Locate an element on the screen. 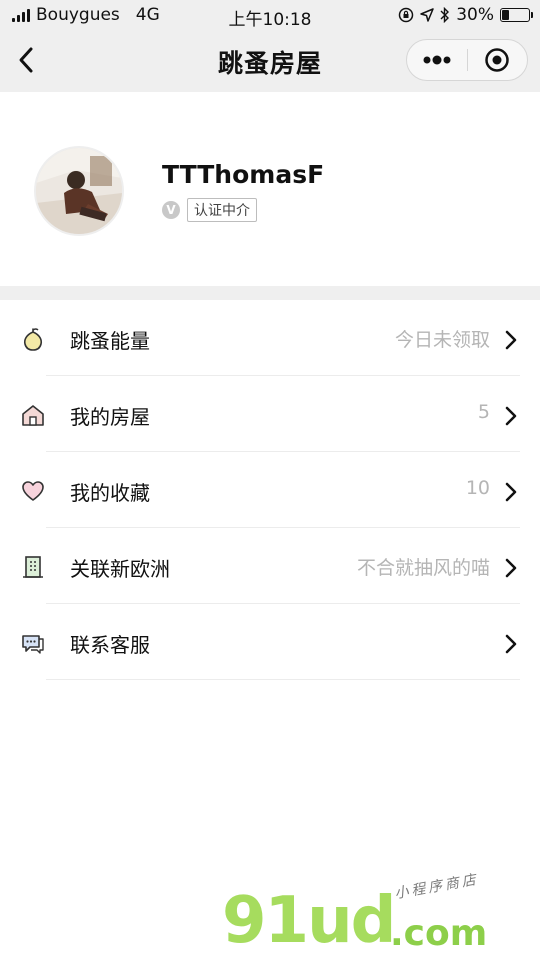  menu-label: 联系客服 is located at coordinates (110, 645).